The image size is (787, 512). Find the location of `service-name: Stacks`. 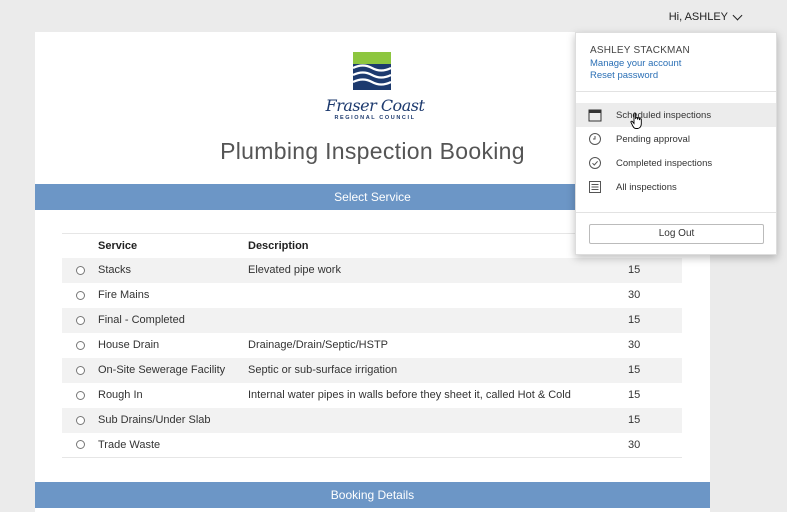

service-name: Stacks is located at coordinates (173, 270).